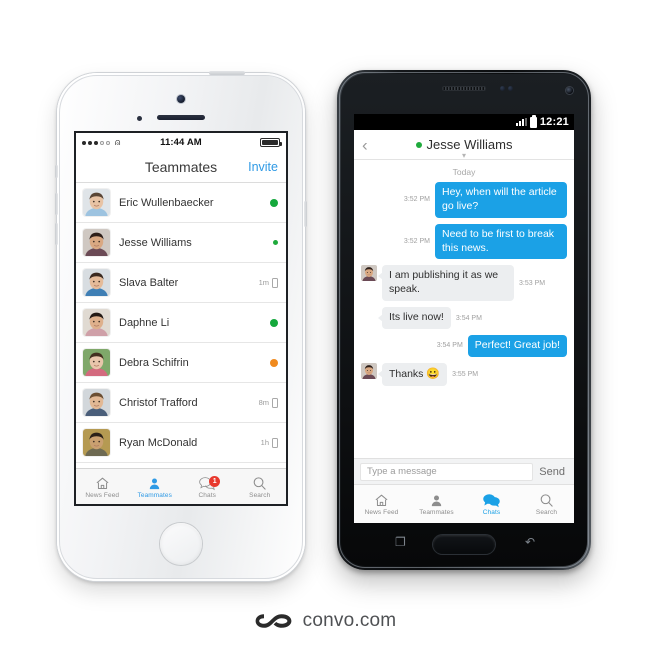 Image resolution: width=650 pixels, height=650 pixels. Describe the element at coordinates (464, 122) in the screenshot. I see `android-status-bar: 12:21` at that location.